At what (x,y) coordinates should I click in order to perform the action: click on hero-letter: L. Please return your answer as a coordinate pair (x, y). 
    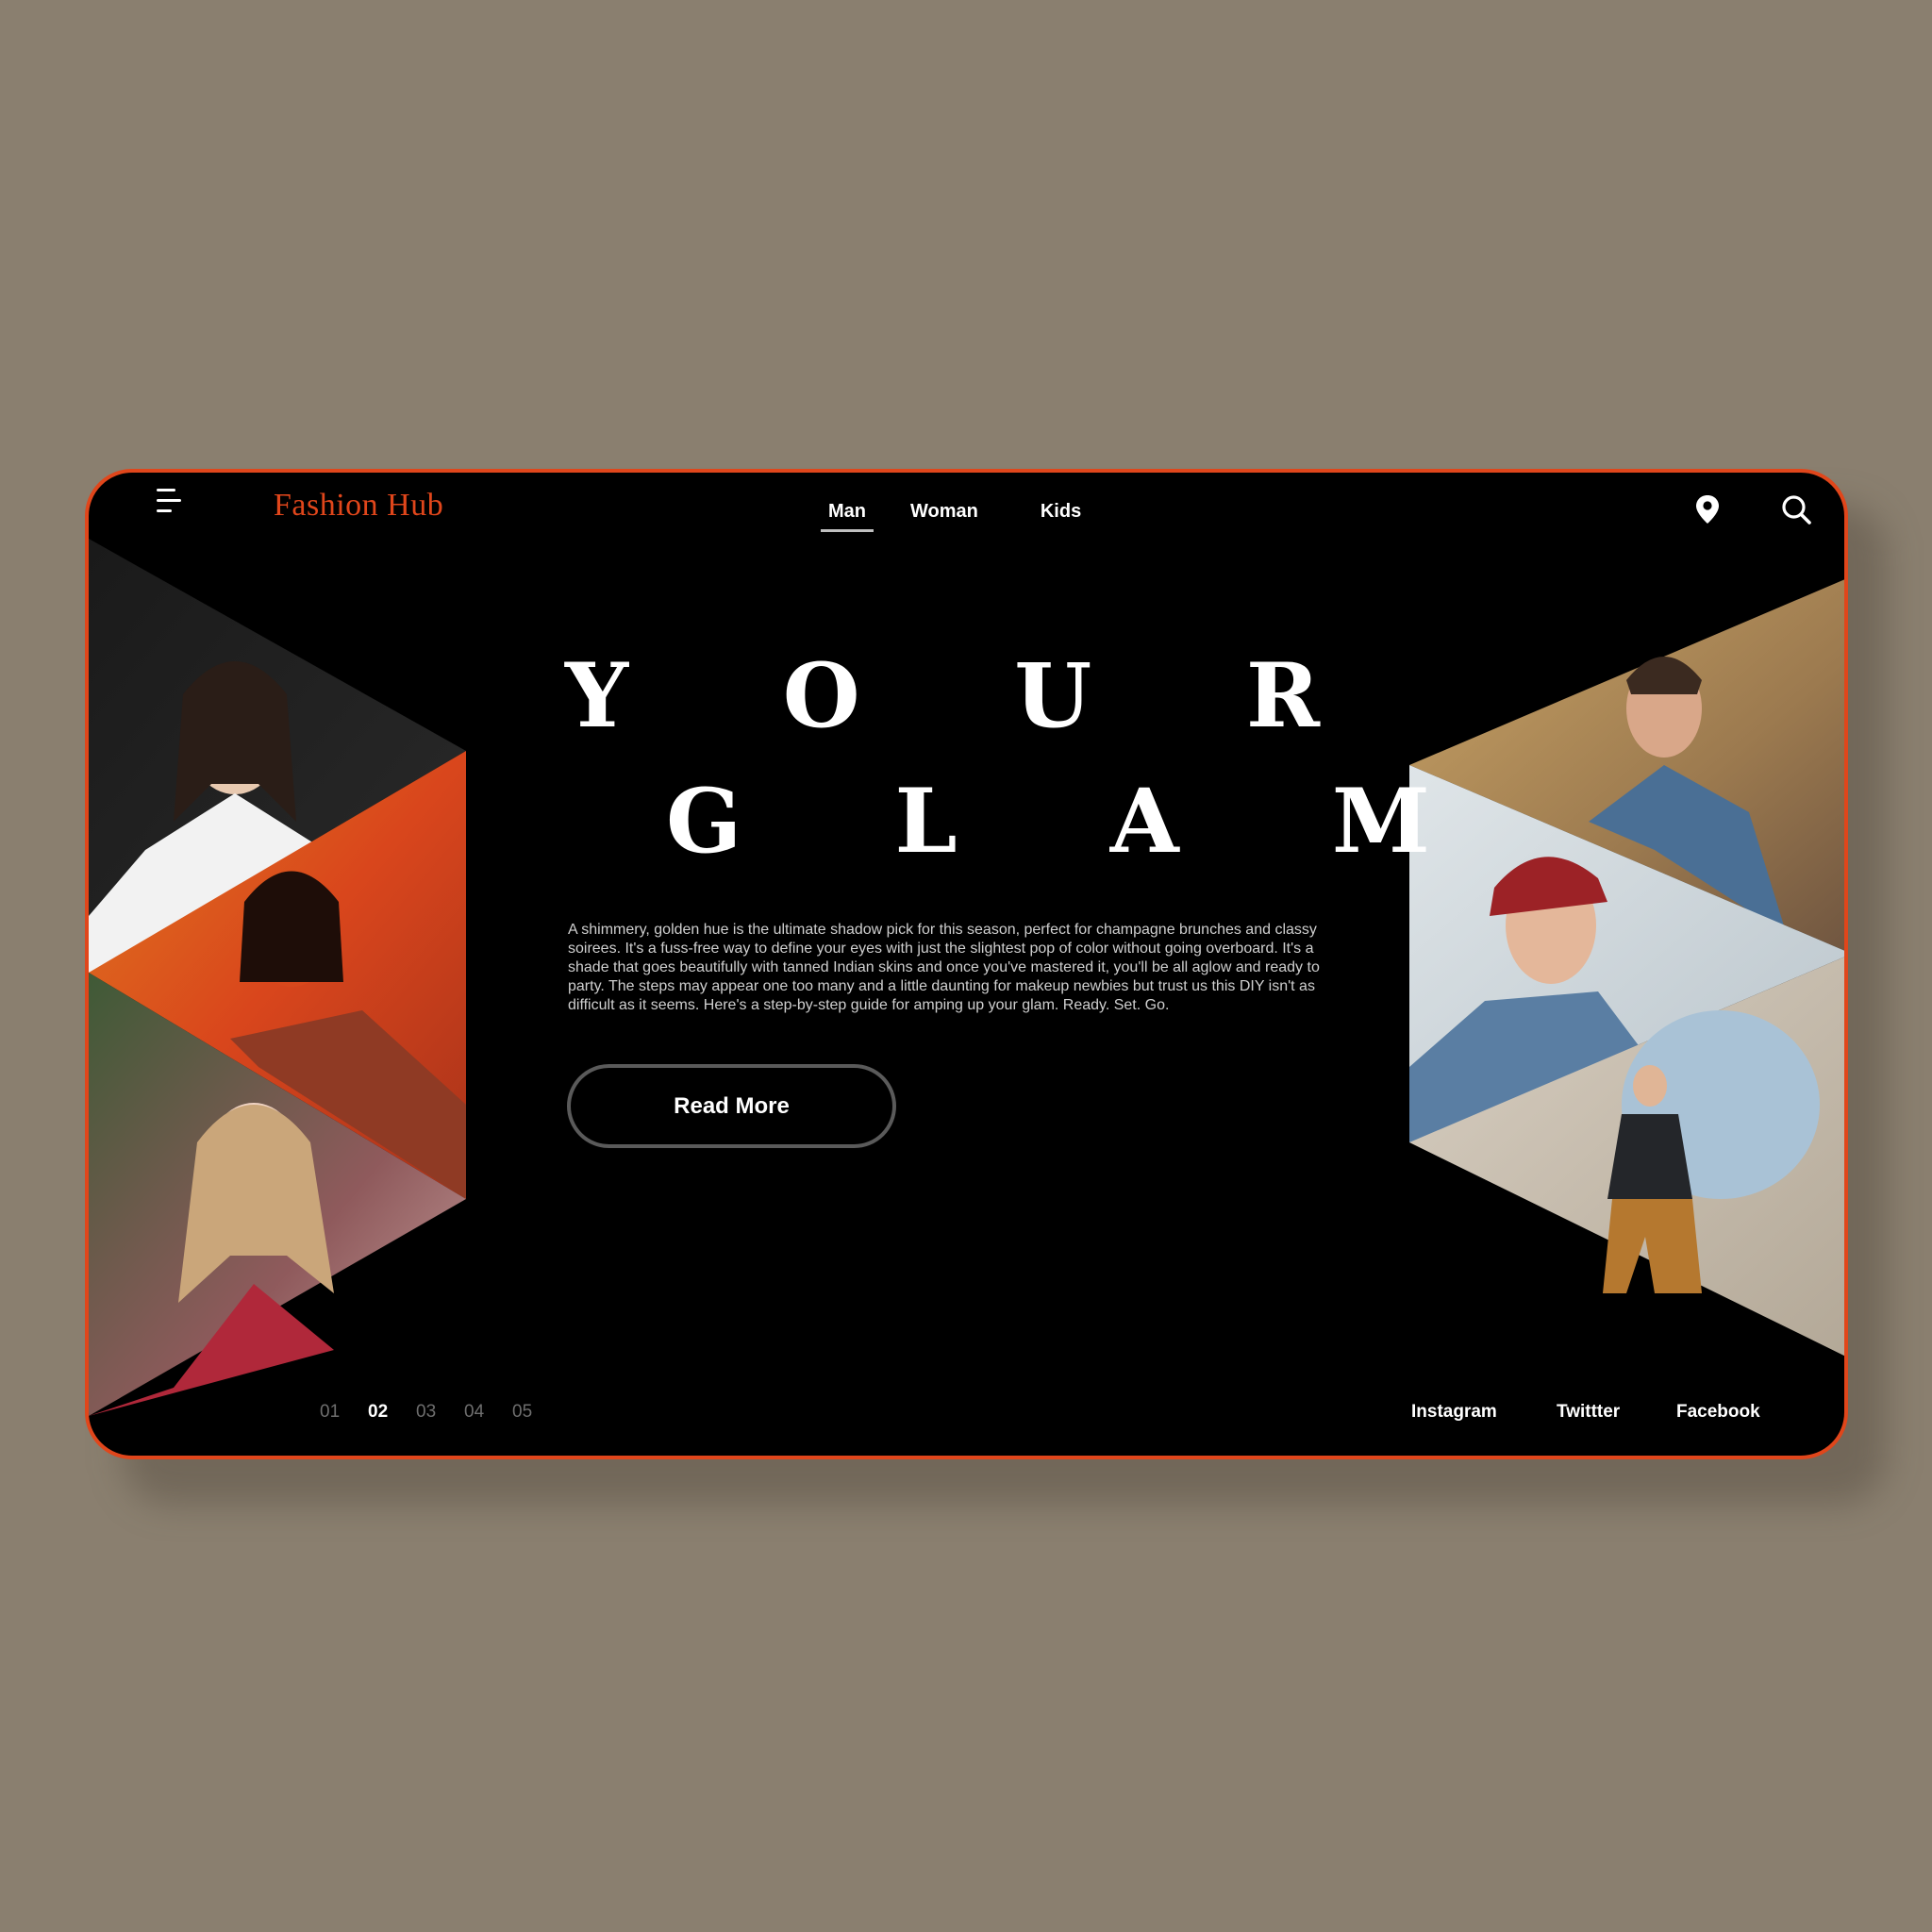
    Looking at the image, I should click on (926, 822).